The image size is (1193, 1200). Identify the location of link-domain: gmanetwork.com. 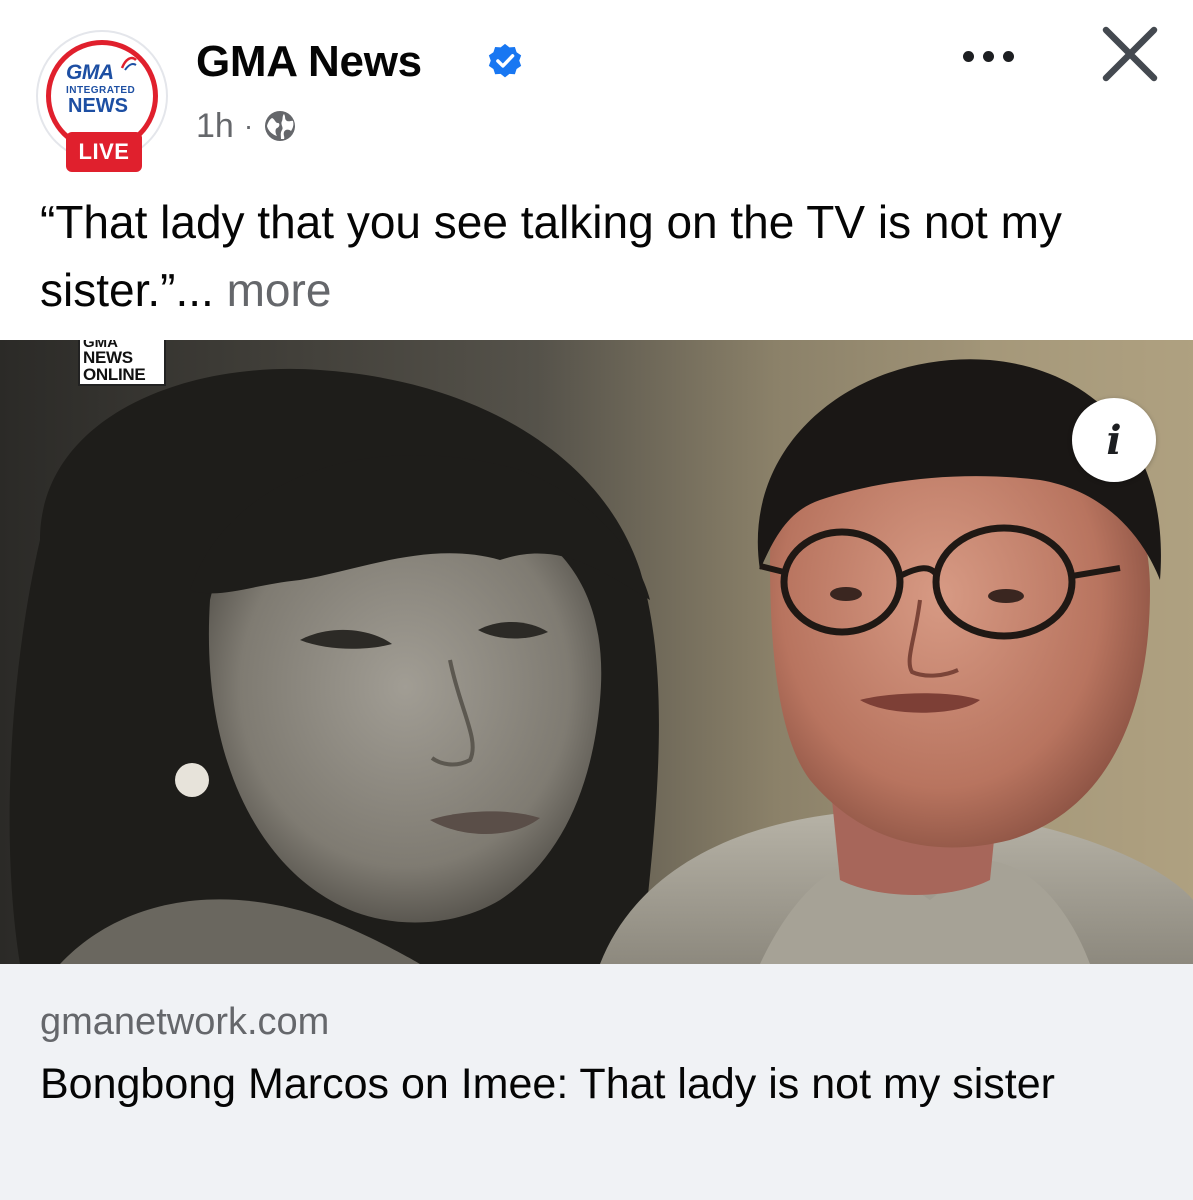
(185, 1022).